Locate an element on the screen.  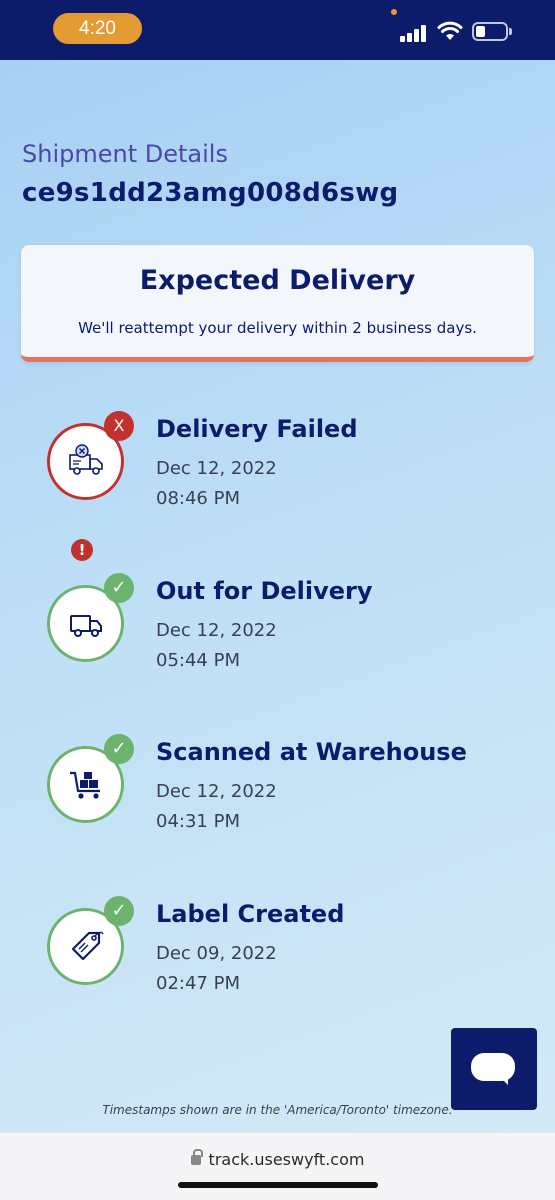
timeline-event-label-created: ✓ Label Created Dec 09, 2022 02:47 PM is located at coordinates (277, 957).